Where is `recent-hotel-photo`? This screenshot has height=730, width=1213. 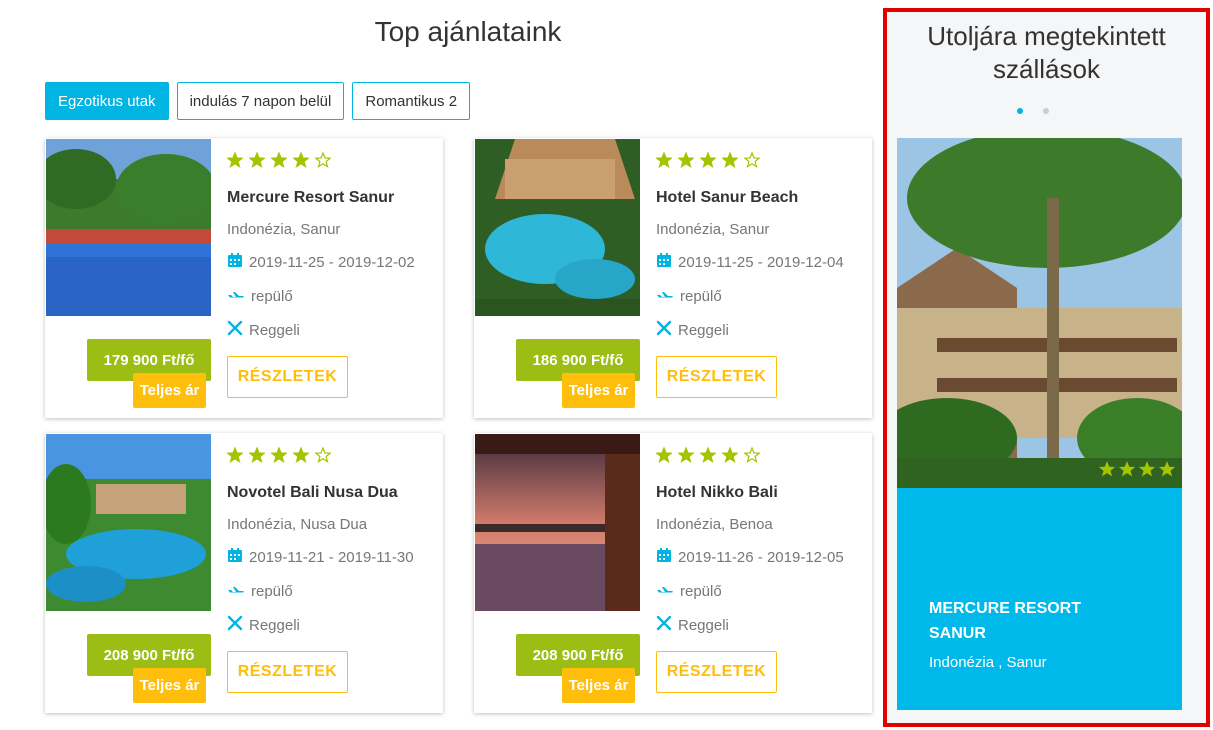 recent-hotel-photo is located at coordinates (1039, 313).